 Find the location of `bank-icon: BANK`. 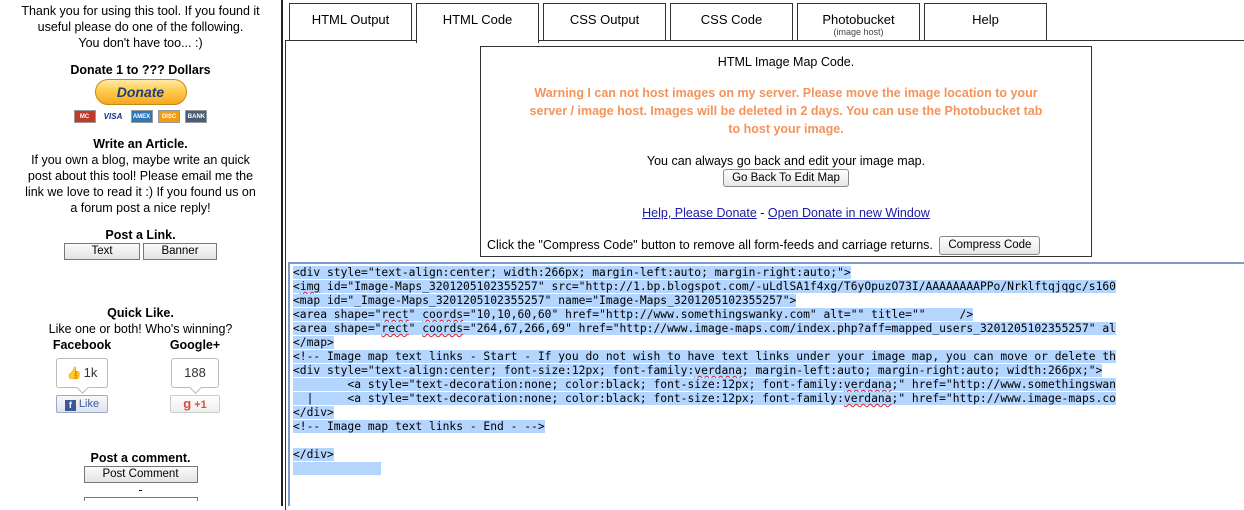

bank-icon: BANK is located at coordinates (196, 117).